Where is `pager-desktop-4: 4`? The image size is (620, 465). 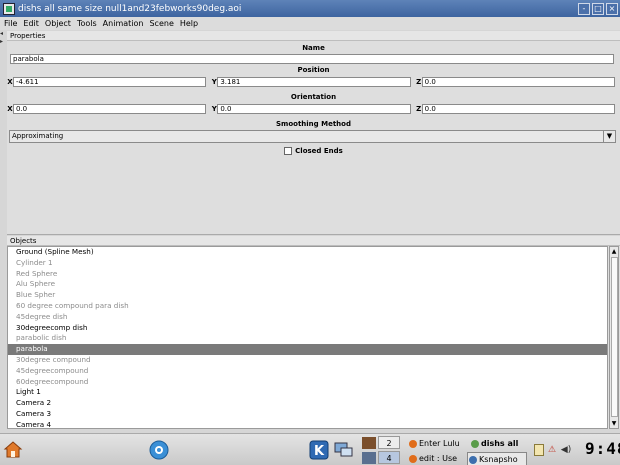
pager-desktop-4: 4 is located at coordinates (389, 457).